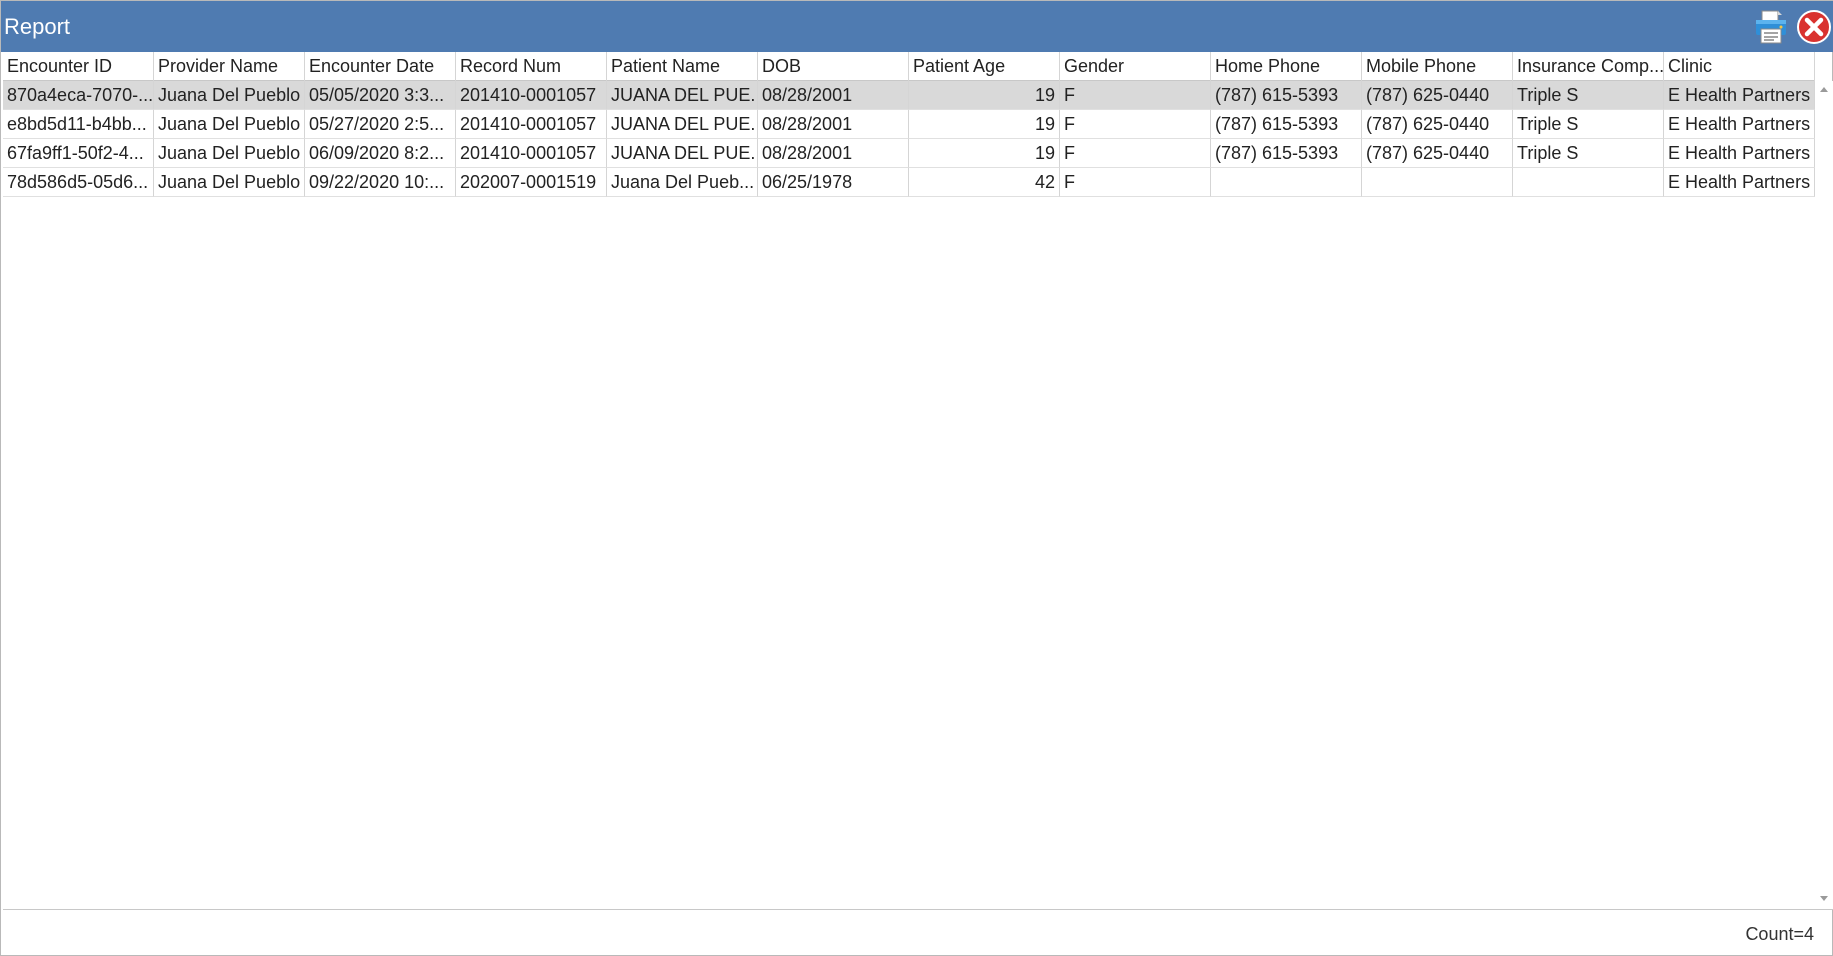 The width and height of the screenshot is (1833, 956). I want to click on cell-home-phone, so click(1286, 182).